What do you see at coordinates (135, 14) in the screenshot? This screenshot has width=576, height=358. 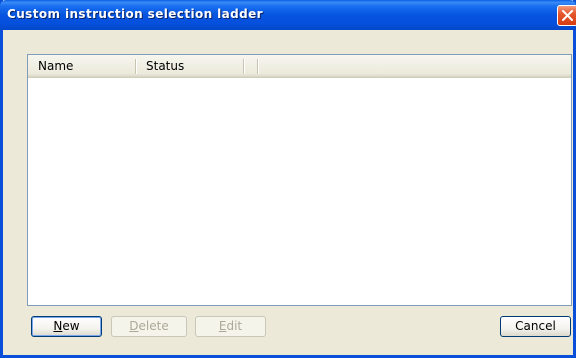 I see `window-title: Custom instruction selection ladder` at bounding box center [135, 14].